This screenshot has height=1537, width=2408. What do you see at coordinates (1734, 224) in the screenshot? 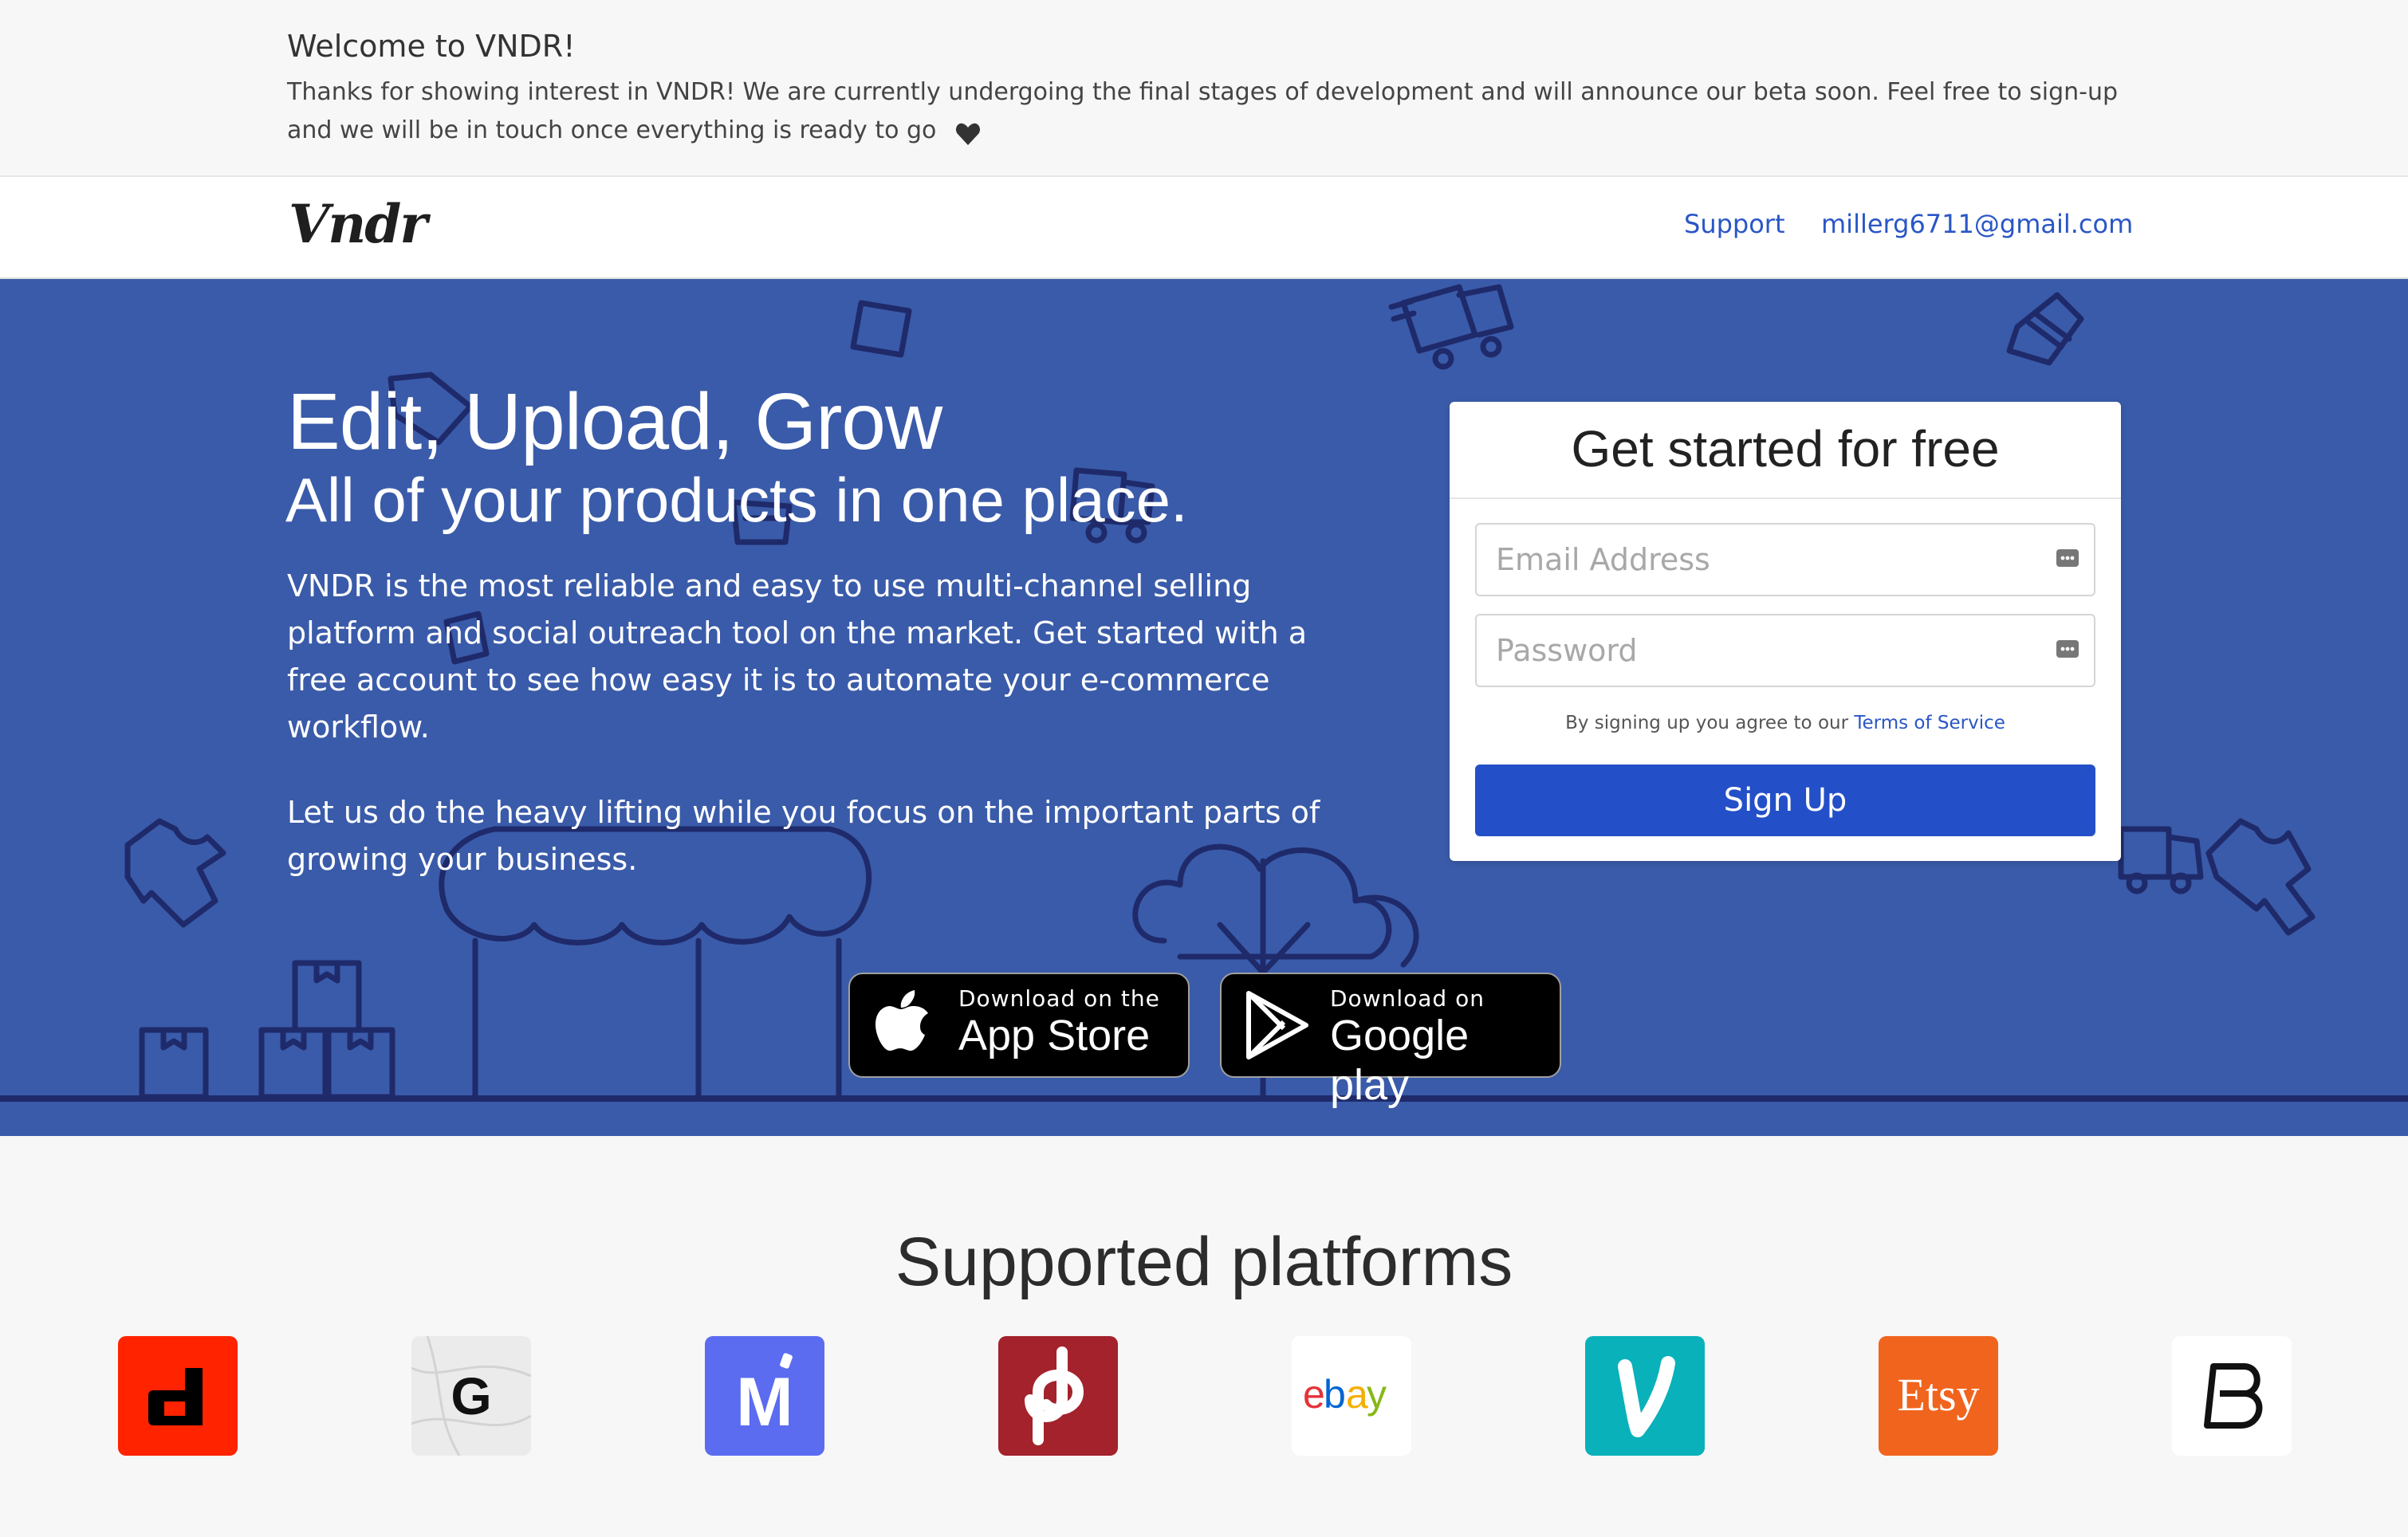
I see `support-link: Support` at bounding box center [1734, 224].